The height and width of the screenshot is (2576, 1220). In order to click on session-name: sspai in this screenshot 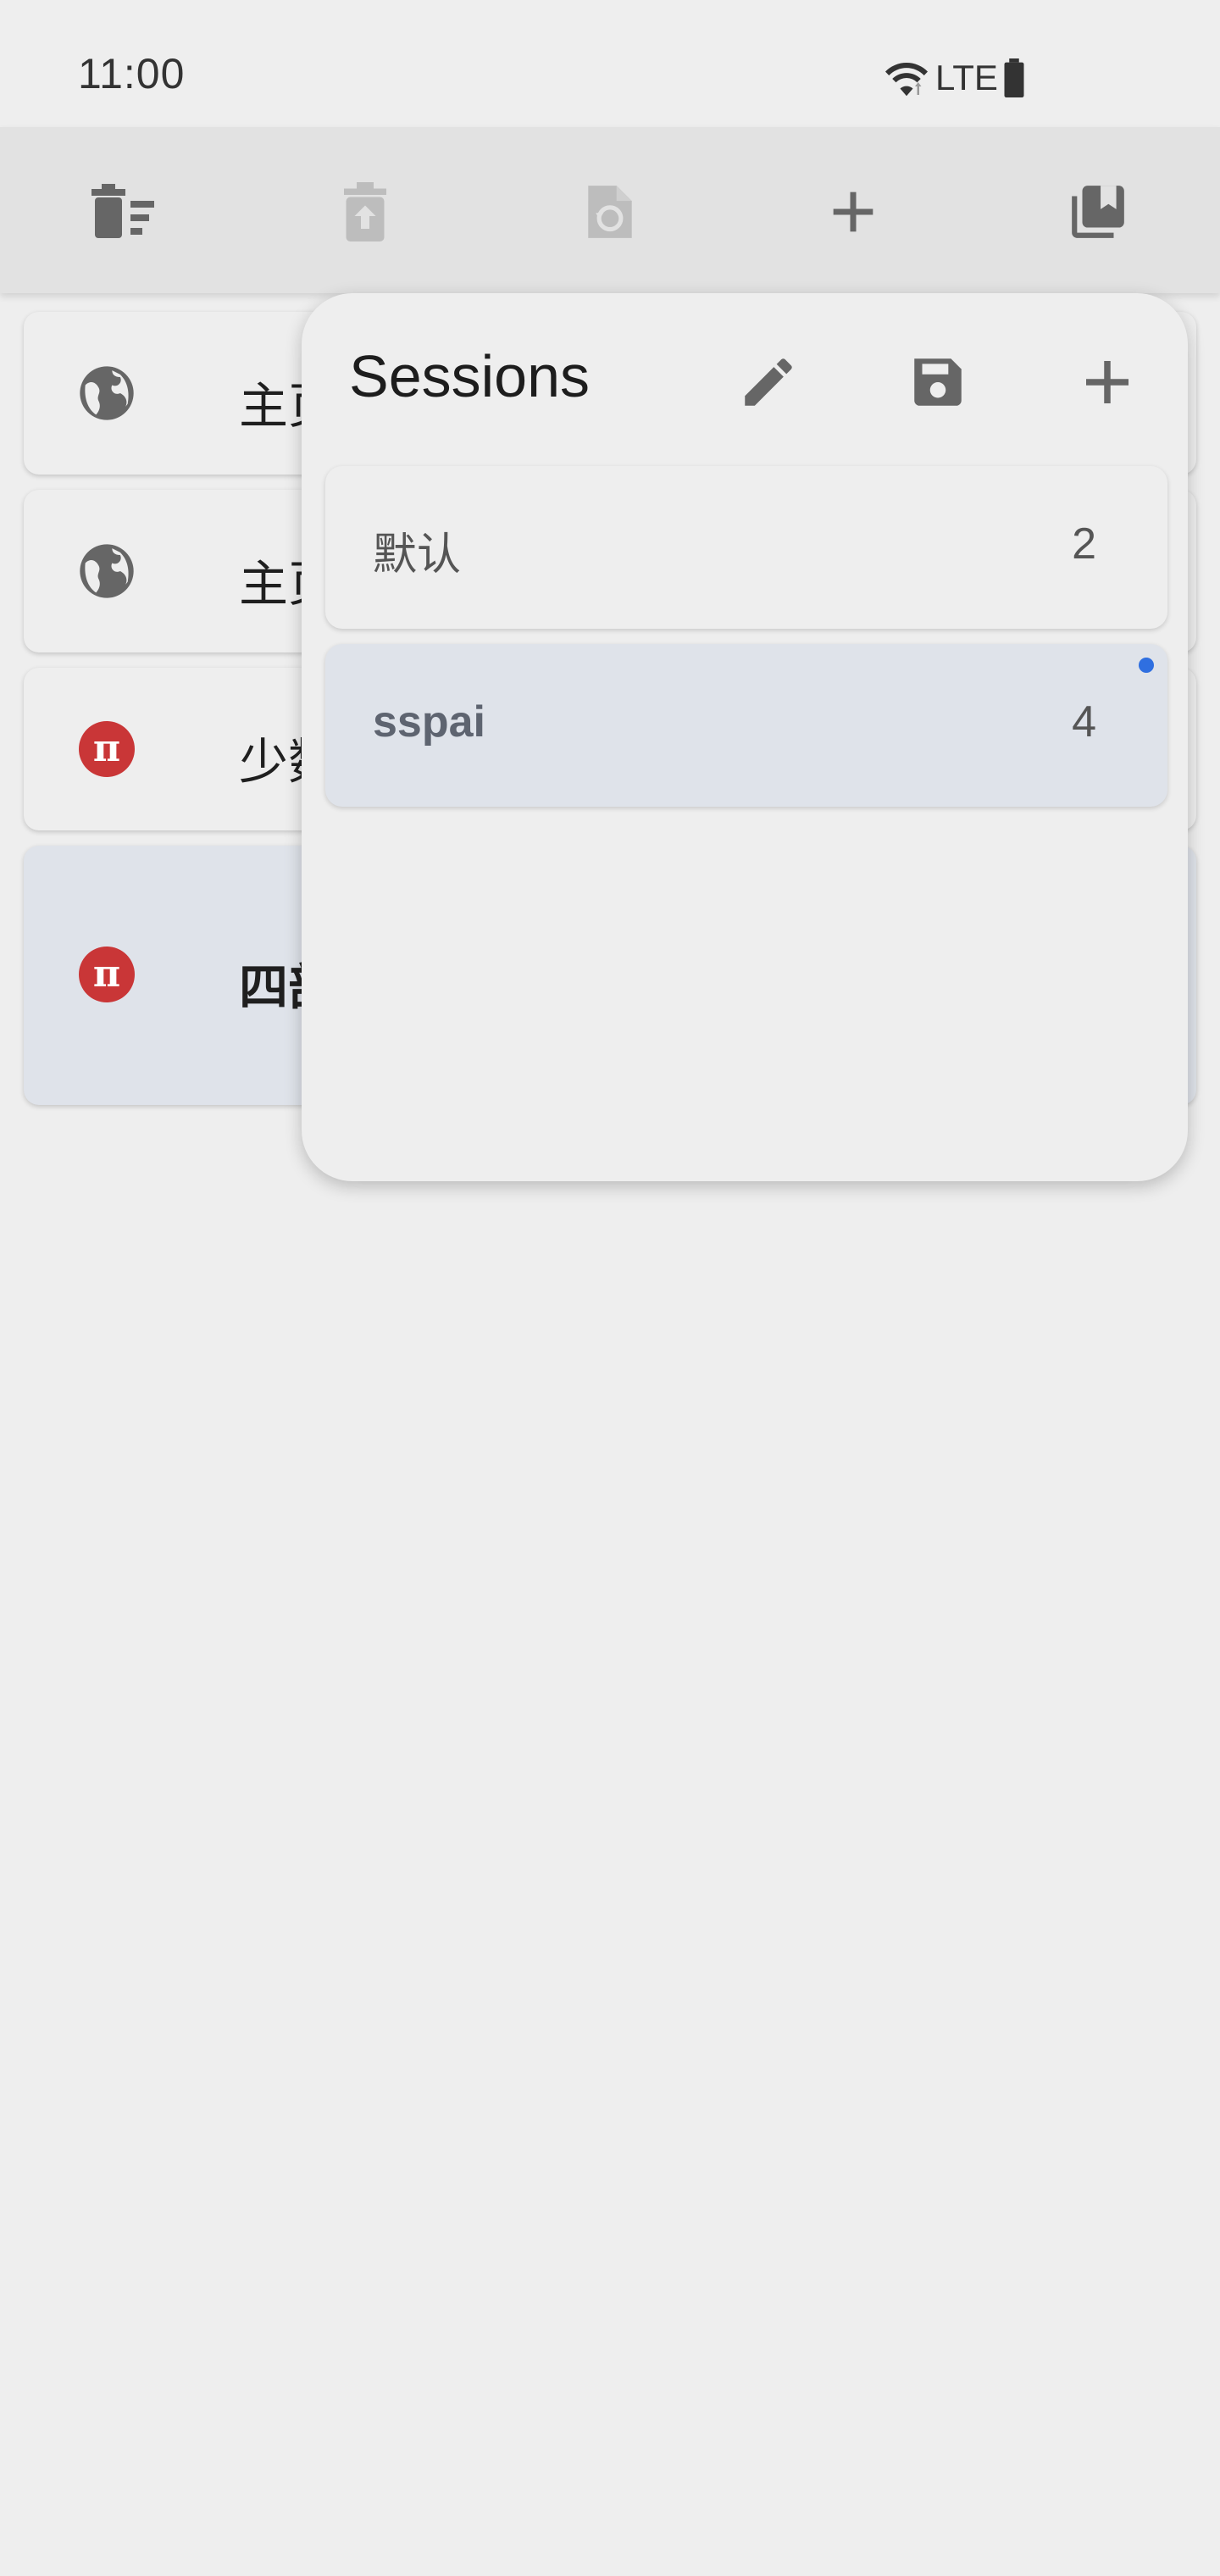, I will do `click(429, 722)`.